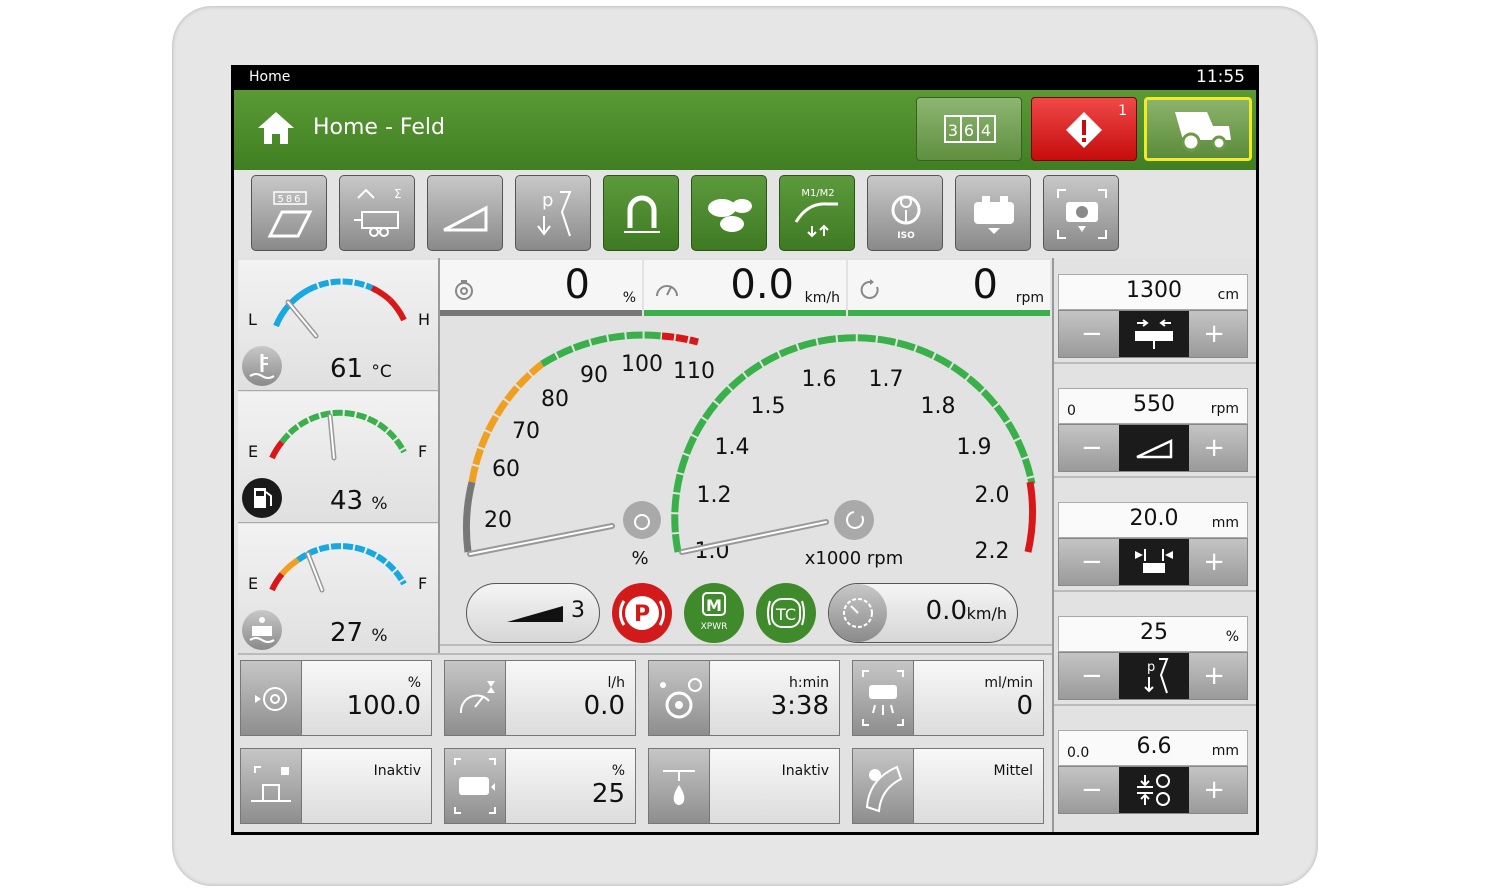  What do you see at coordinates (744, 786) in the screenshot?
I see `liquid-dosing-tile: Inaktiv` at bounding box center [744, 786].